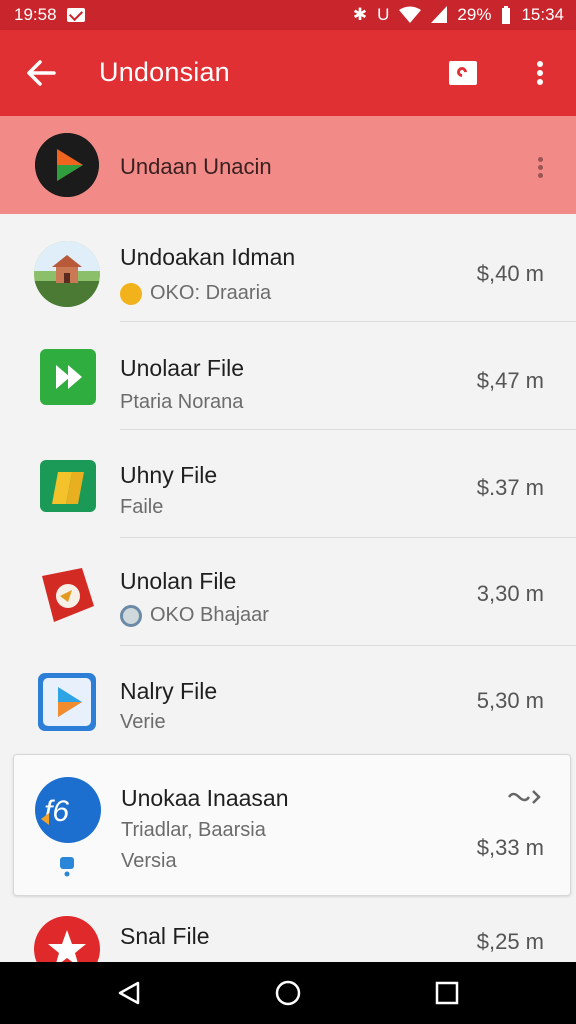 This screenshot has width=576, height=1024. What do you see at coordinates (143, 722) in the screenshot?
I see `item-subtitle: Verie` at bounding box center [143, 722].